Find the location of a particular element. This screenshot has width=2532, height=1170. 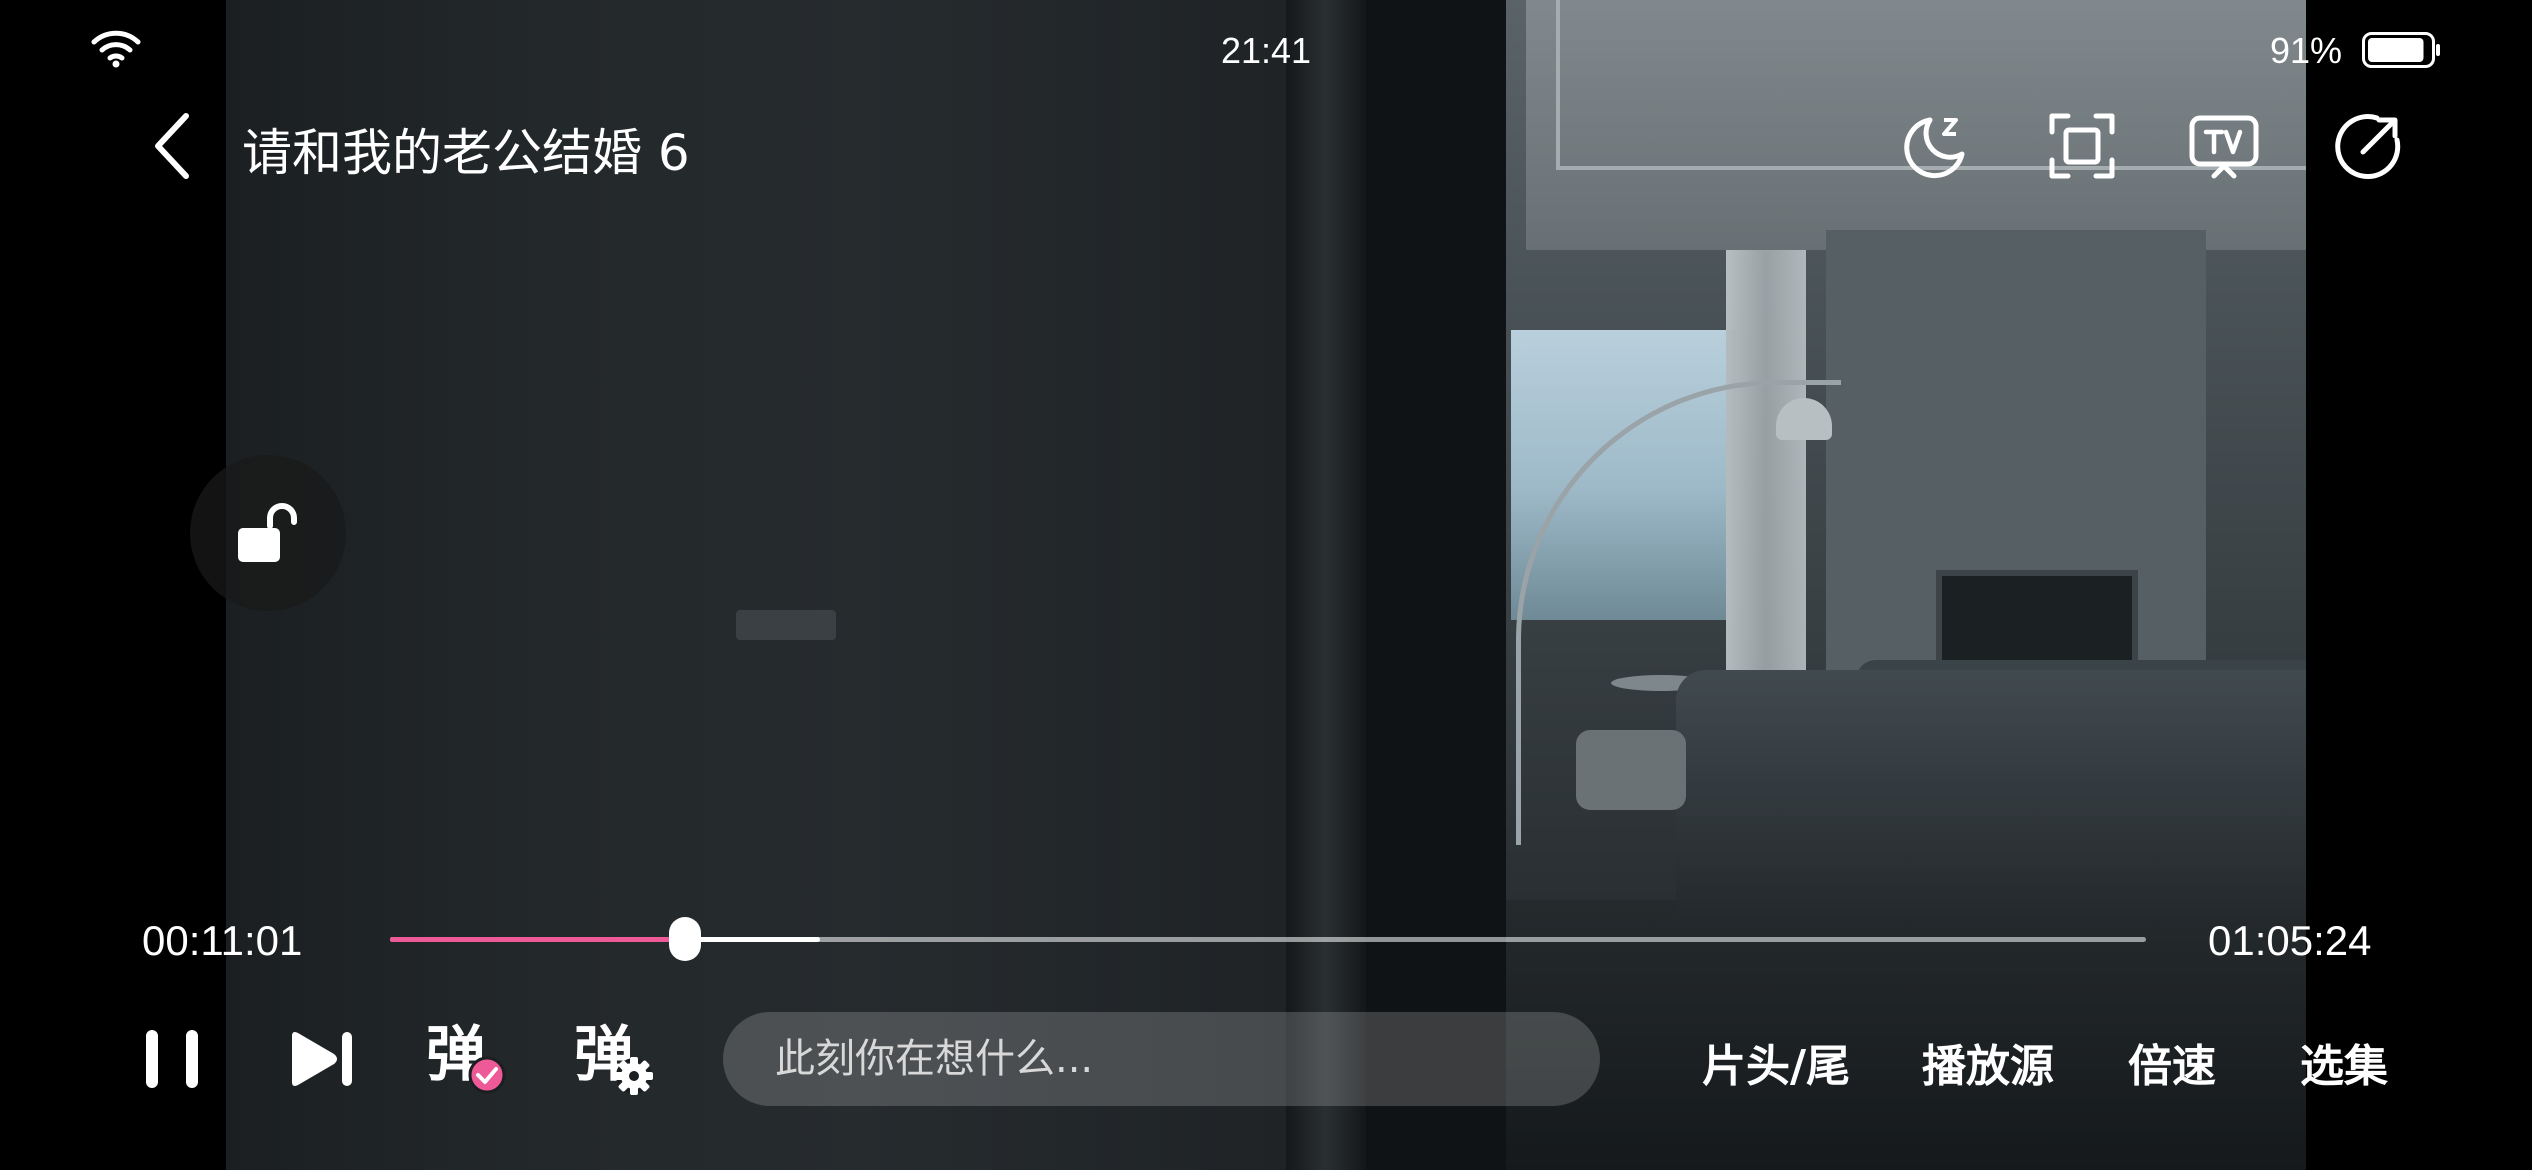

current-time: 00:11:01 is located at coordinates (222, 940).